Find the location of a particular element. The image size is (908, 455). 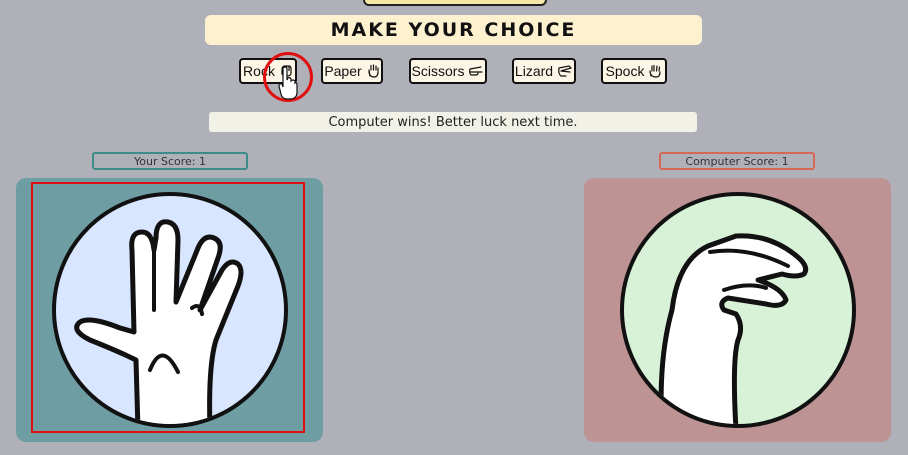

spock-hand-icon is located at coordinates (655, 71).